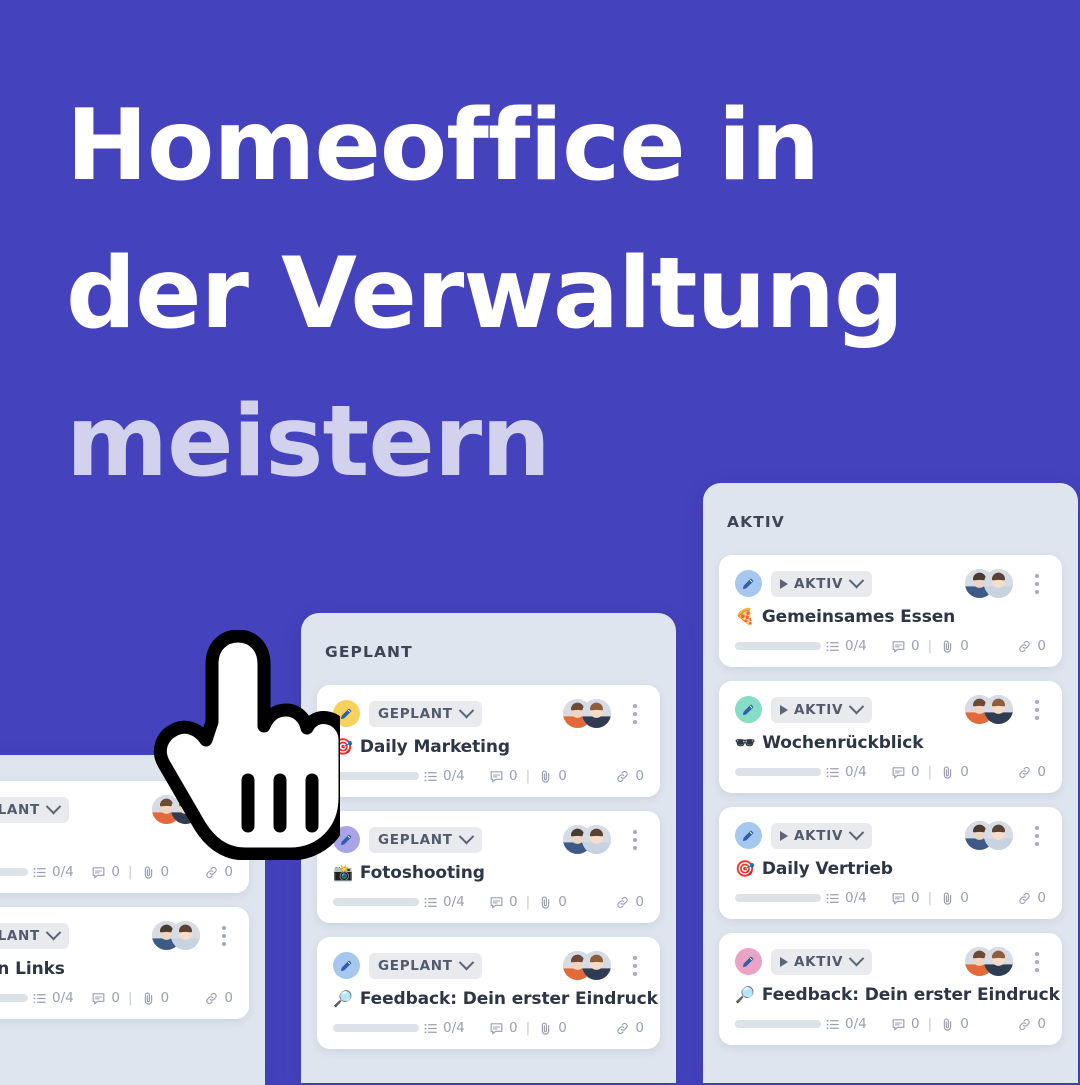 The image size is (1080, 1085). Describe the element at coordinates (116, 843) in the screenshot. I see `card-title: Team!` at that location.